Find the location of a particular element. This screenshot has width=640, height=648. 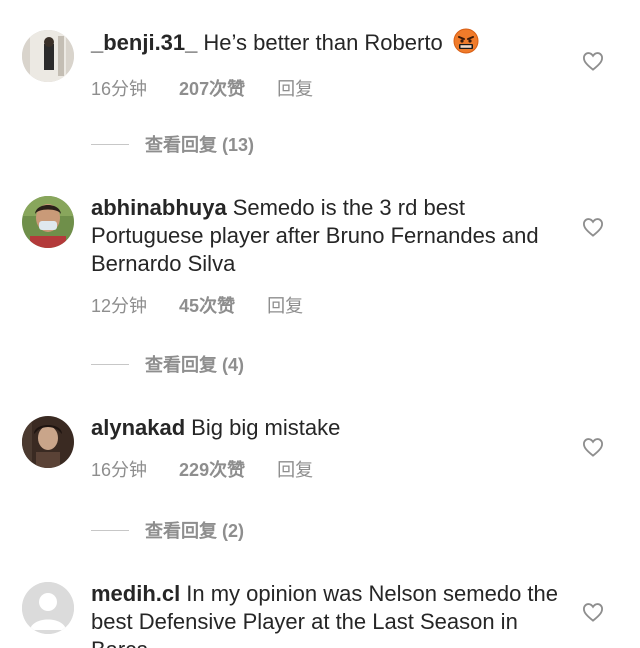

view-replies-button: 查看回复 (4) is located at coordinates (167, 364).